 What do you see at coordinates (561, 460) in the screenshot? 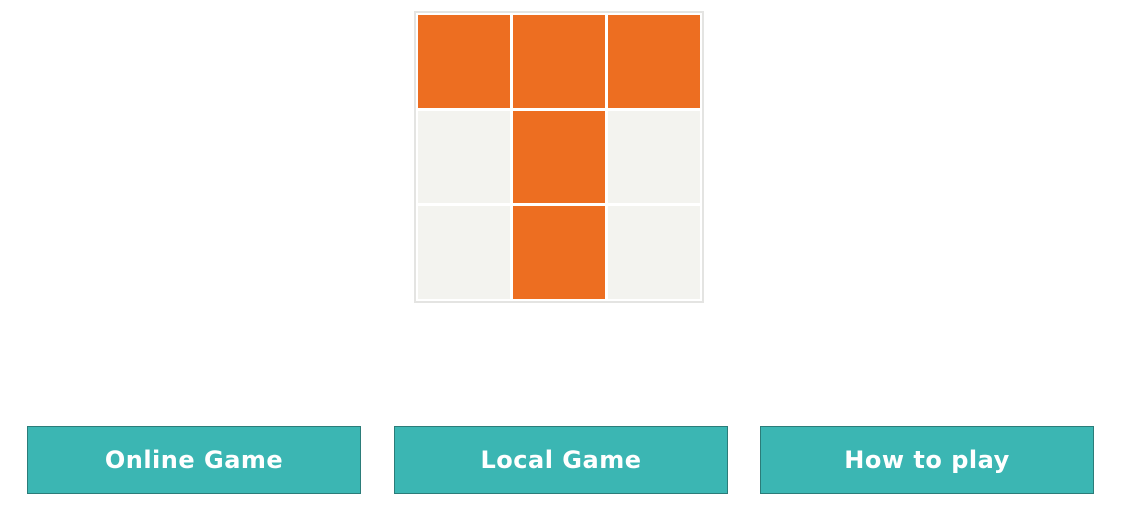
I see `local-game-button: Local Game` at bounding box center [561, 460].